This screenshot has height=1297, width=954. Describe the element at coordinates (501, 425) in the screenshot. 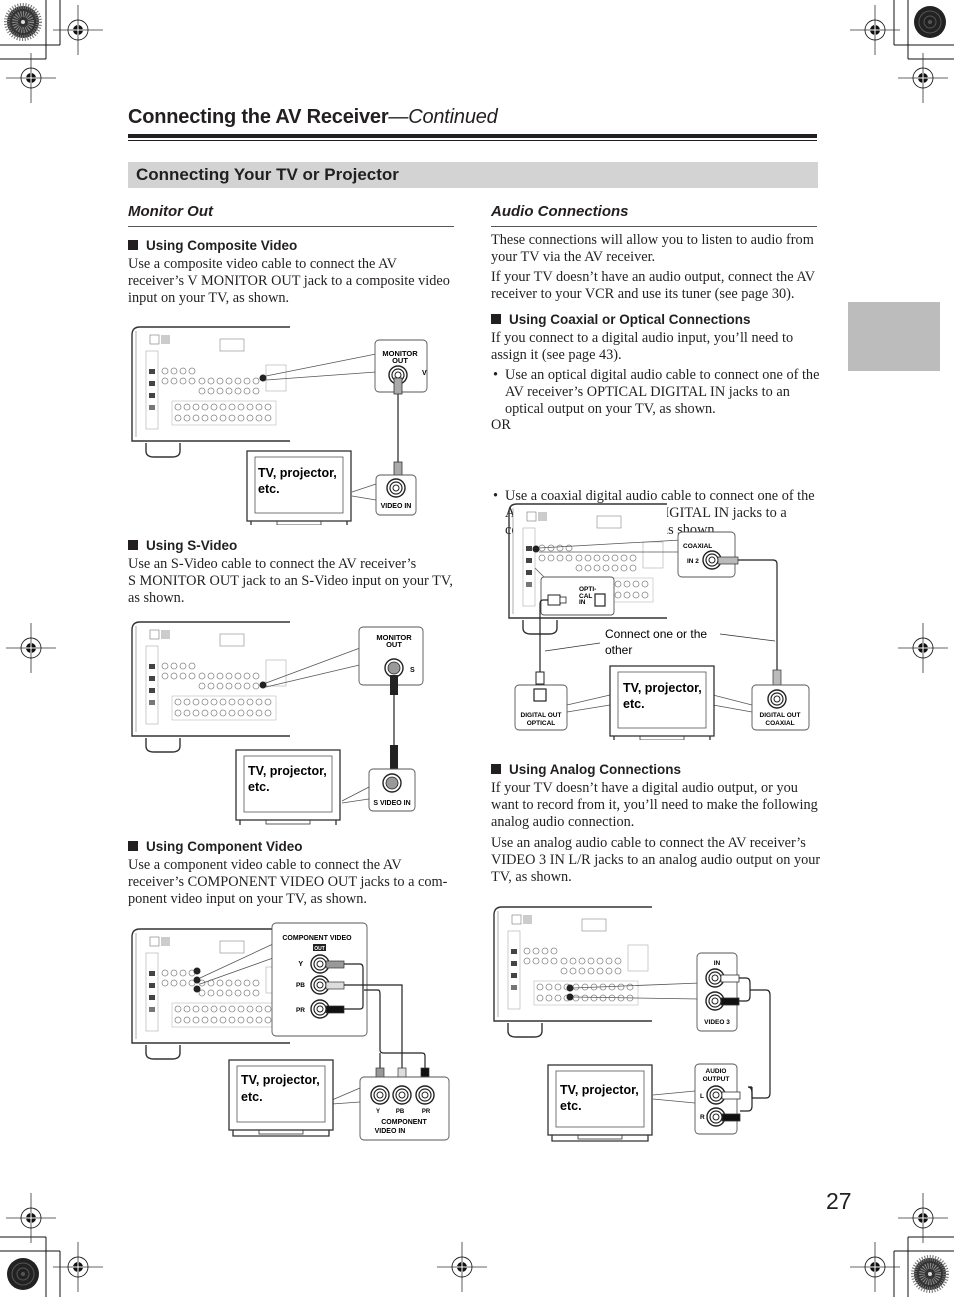

I see `or-text: OR` at that location.